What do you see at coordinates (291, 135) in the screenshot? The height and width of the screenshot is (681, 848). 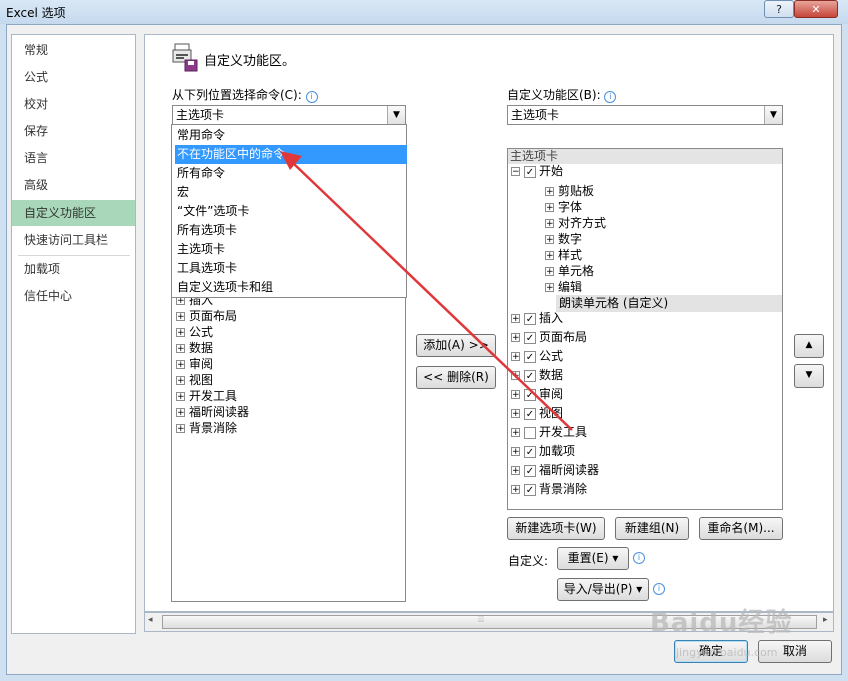 I see `dropdown-option-popular: 常用命令` at bounding box center [291, 135].